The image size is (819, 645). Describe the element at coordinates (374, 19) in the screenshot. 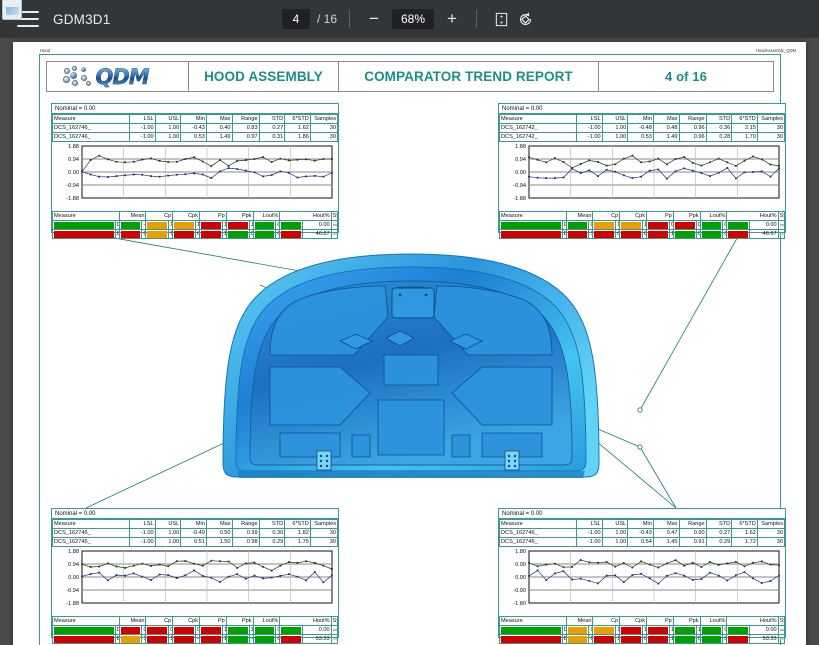

I see `zoom-out-button: −` at that location.